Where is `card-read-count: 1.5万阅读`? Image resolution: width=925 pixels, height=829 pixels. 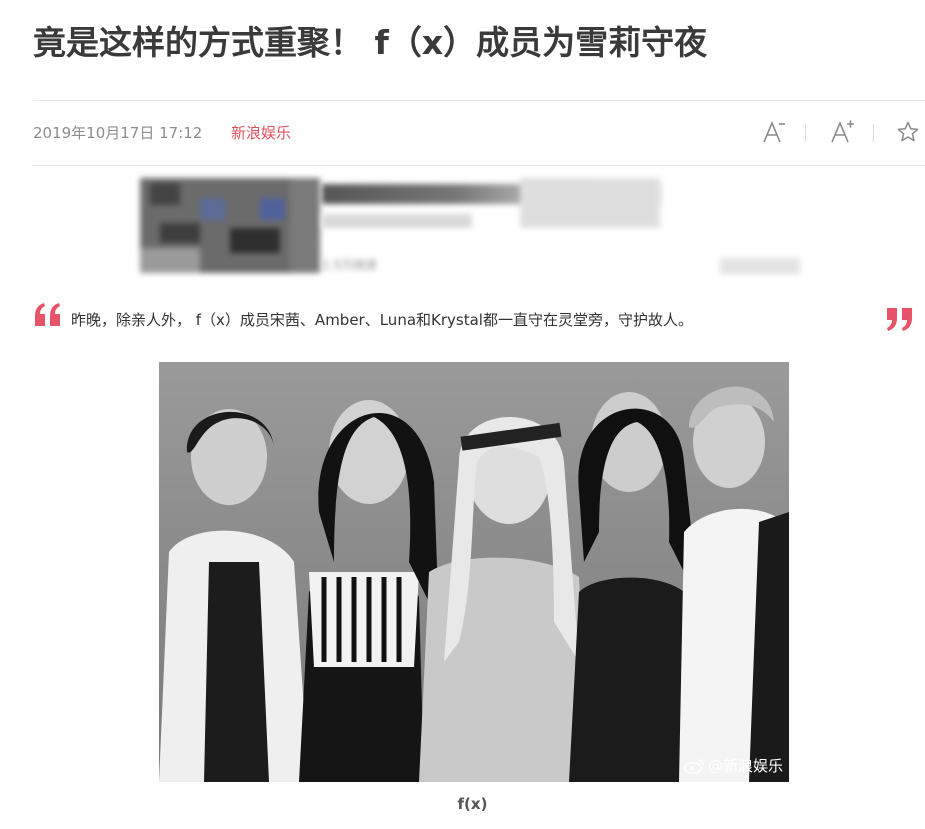
card-read-count: 1.5万阅读 is located at coordinates (350, 265).